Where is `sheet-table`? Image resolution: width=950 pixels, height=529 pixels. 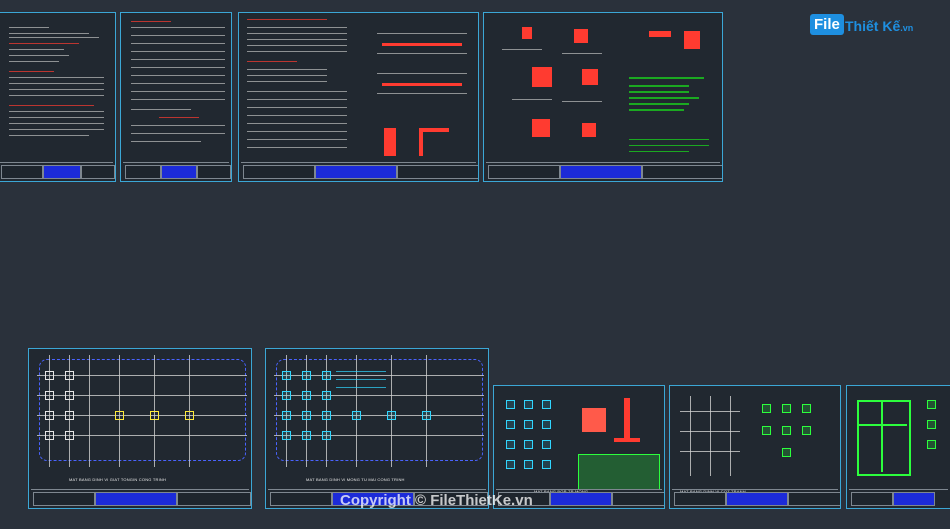
sheet-table is located at coordinates (178, 81).